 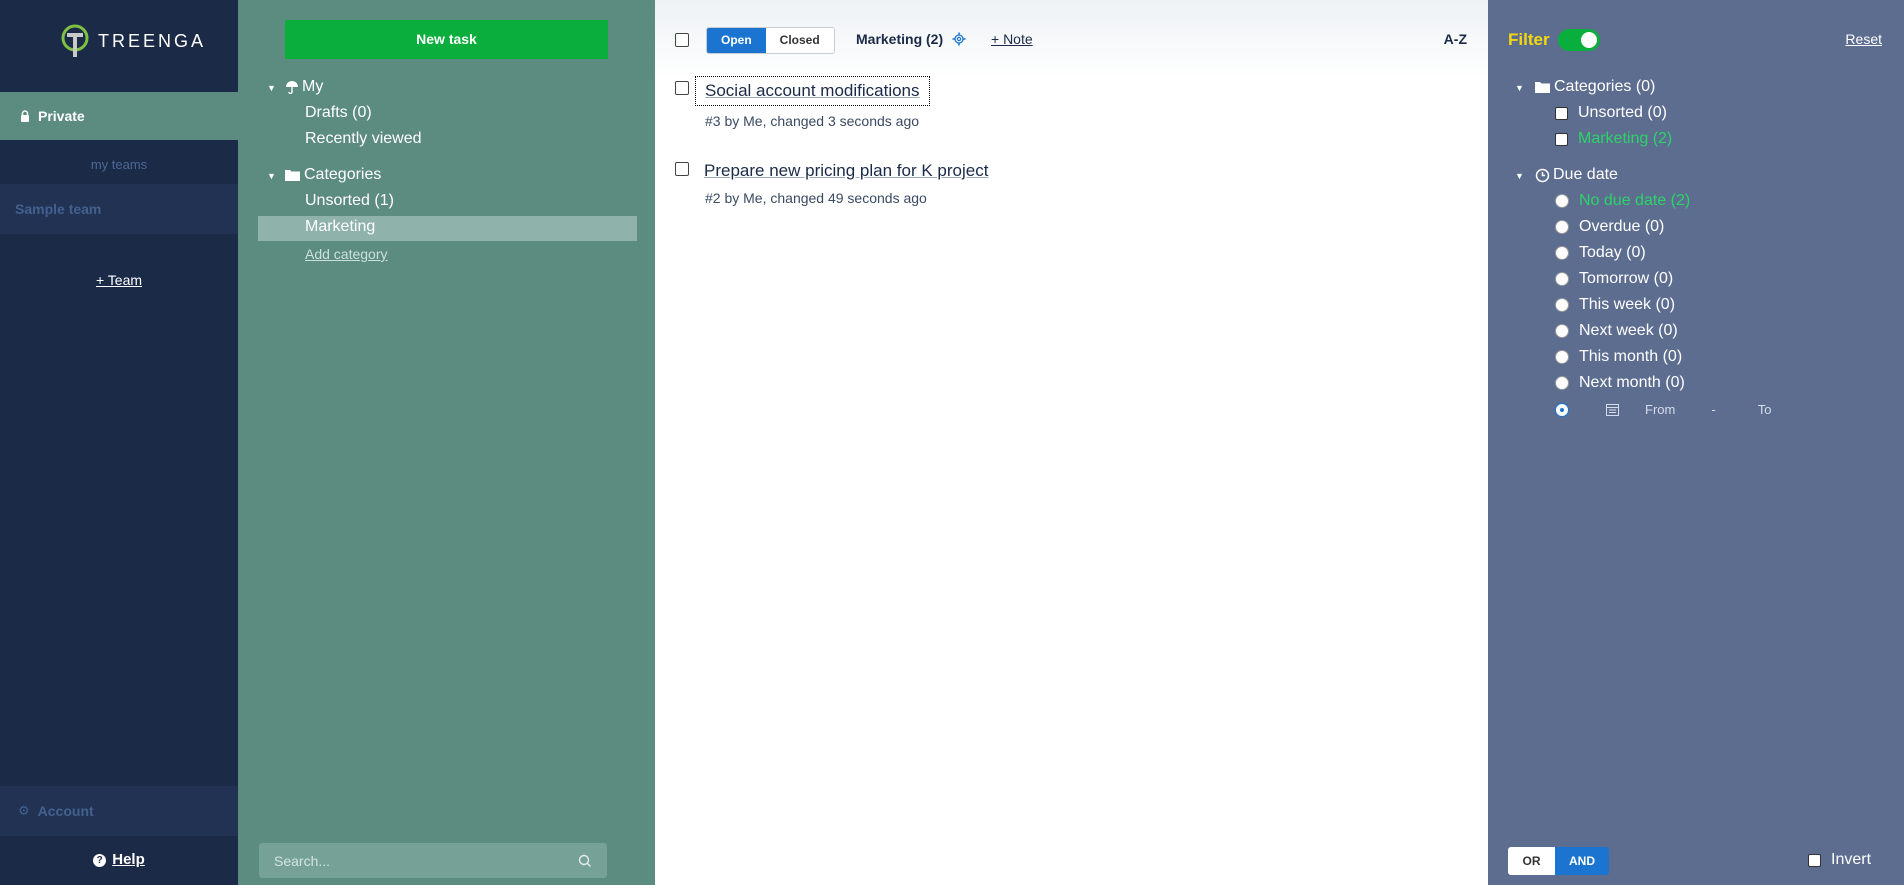 What do you see at coordinates (1622, 112) in the screenshot?
I see `filter-category-label: Unsorted (0)` at bounding box center [1622, 112].